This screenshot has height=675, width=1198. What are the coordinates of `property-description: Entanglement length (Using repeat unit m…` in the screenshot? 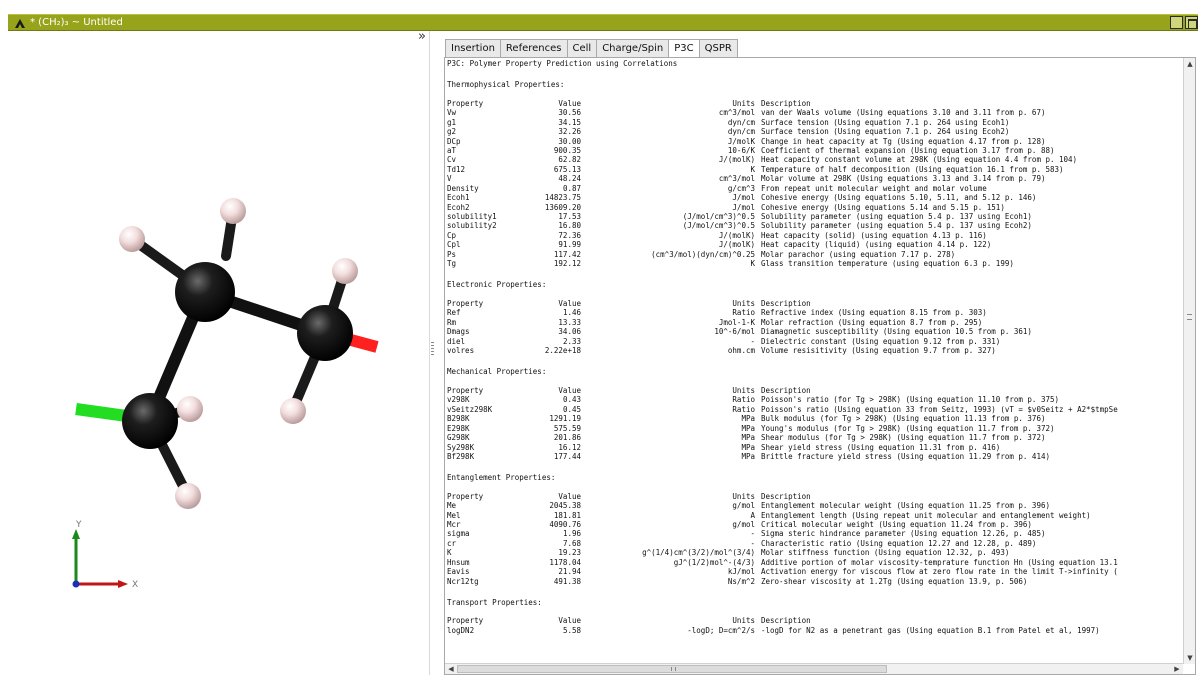 It's located at (926, 515).